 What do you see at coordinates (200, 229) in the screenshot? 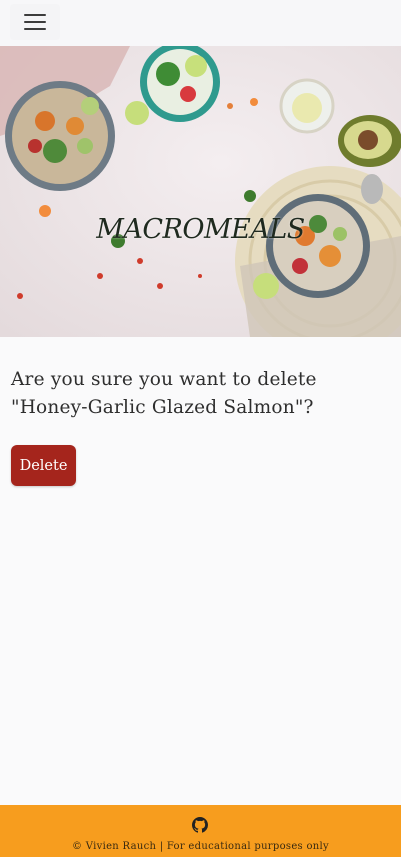
I see `brand-logo-title: MACROMEALS` at bounding box center [200, 229].